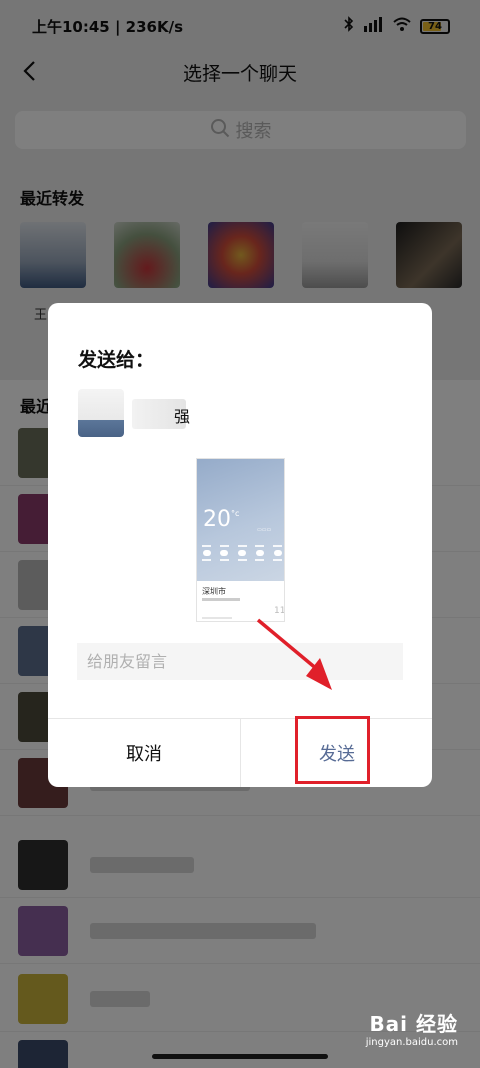 The height and width of the screenshot is (1068, 480). I want to click on annotation-arrow-icon, so click(294, 654).